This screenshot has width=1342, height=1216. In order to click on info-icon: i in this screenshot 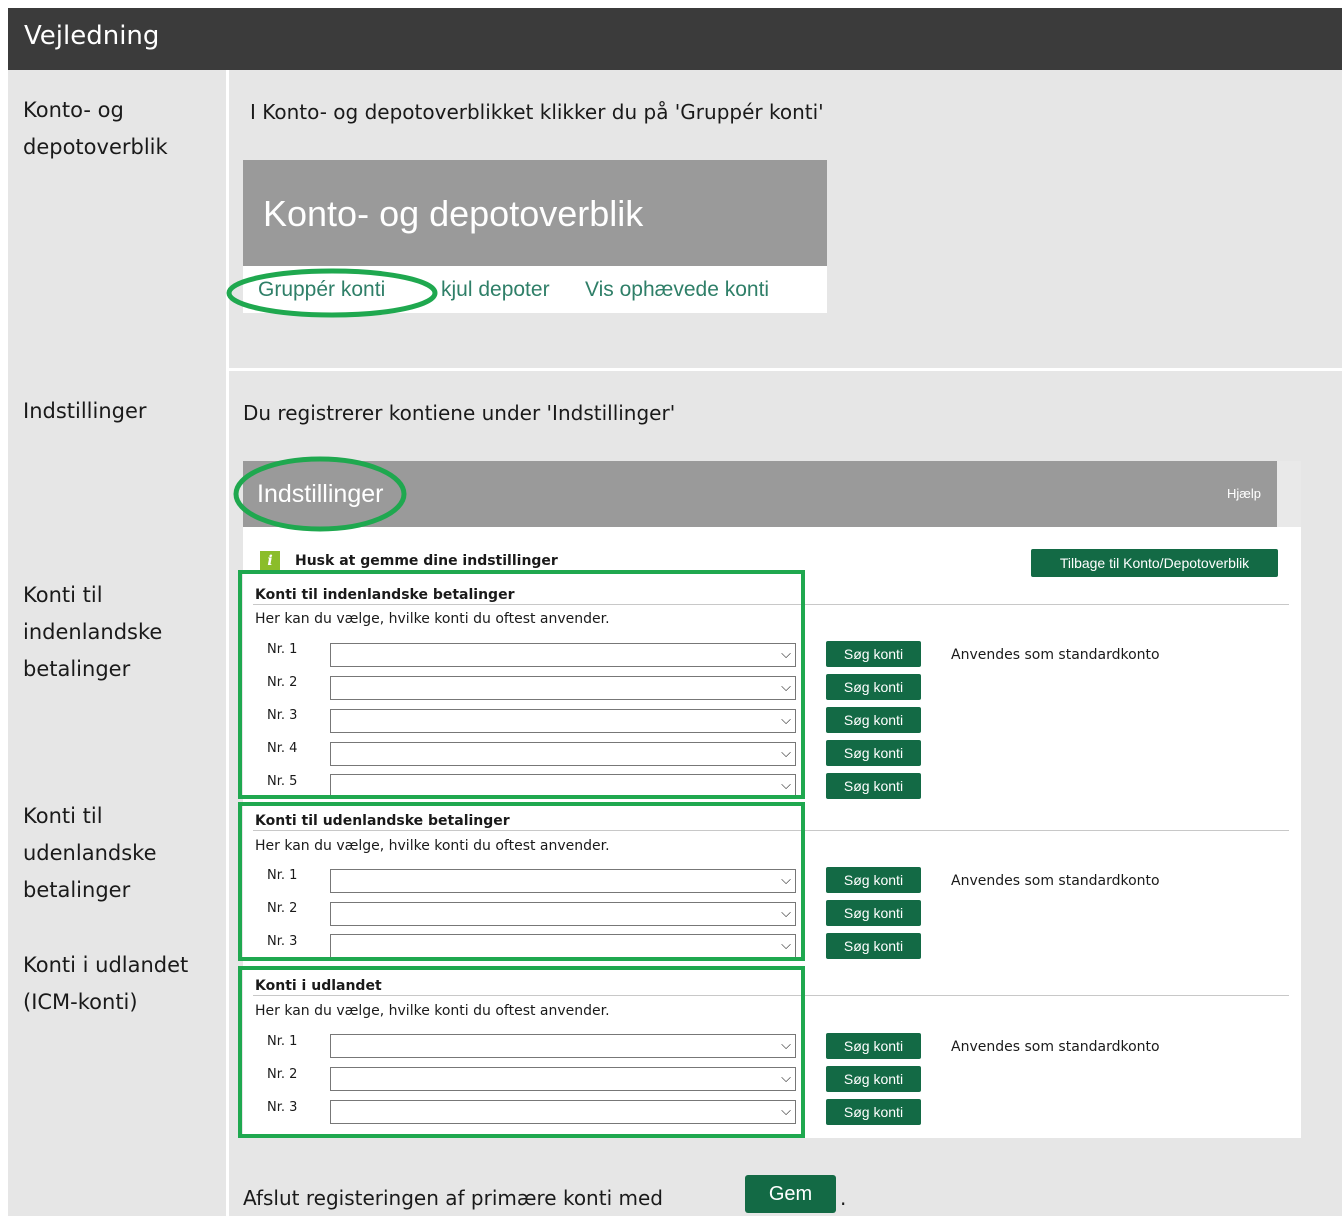, I will do `click(270, 561)`.